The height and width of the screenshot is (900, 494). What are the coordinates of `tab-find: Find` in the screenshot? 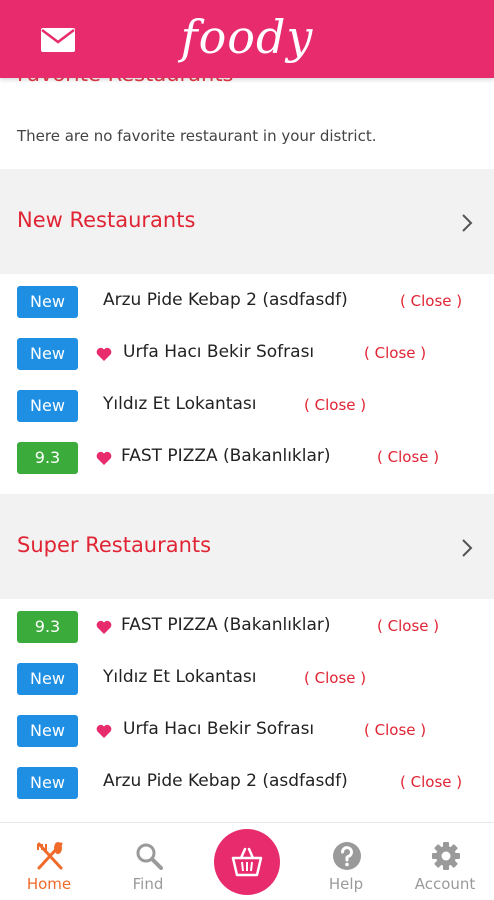 It's located at (148, 861).